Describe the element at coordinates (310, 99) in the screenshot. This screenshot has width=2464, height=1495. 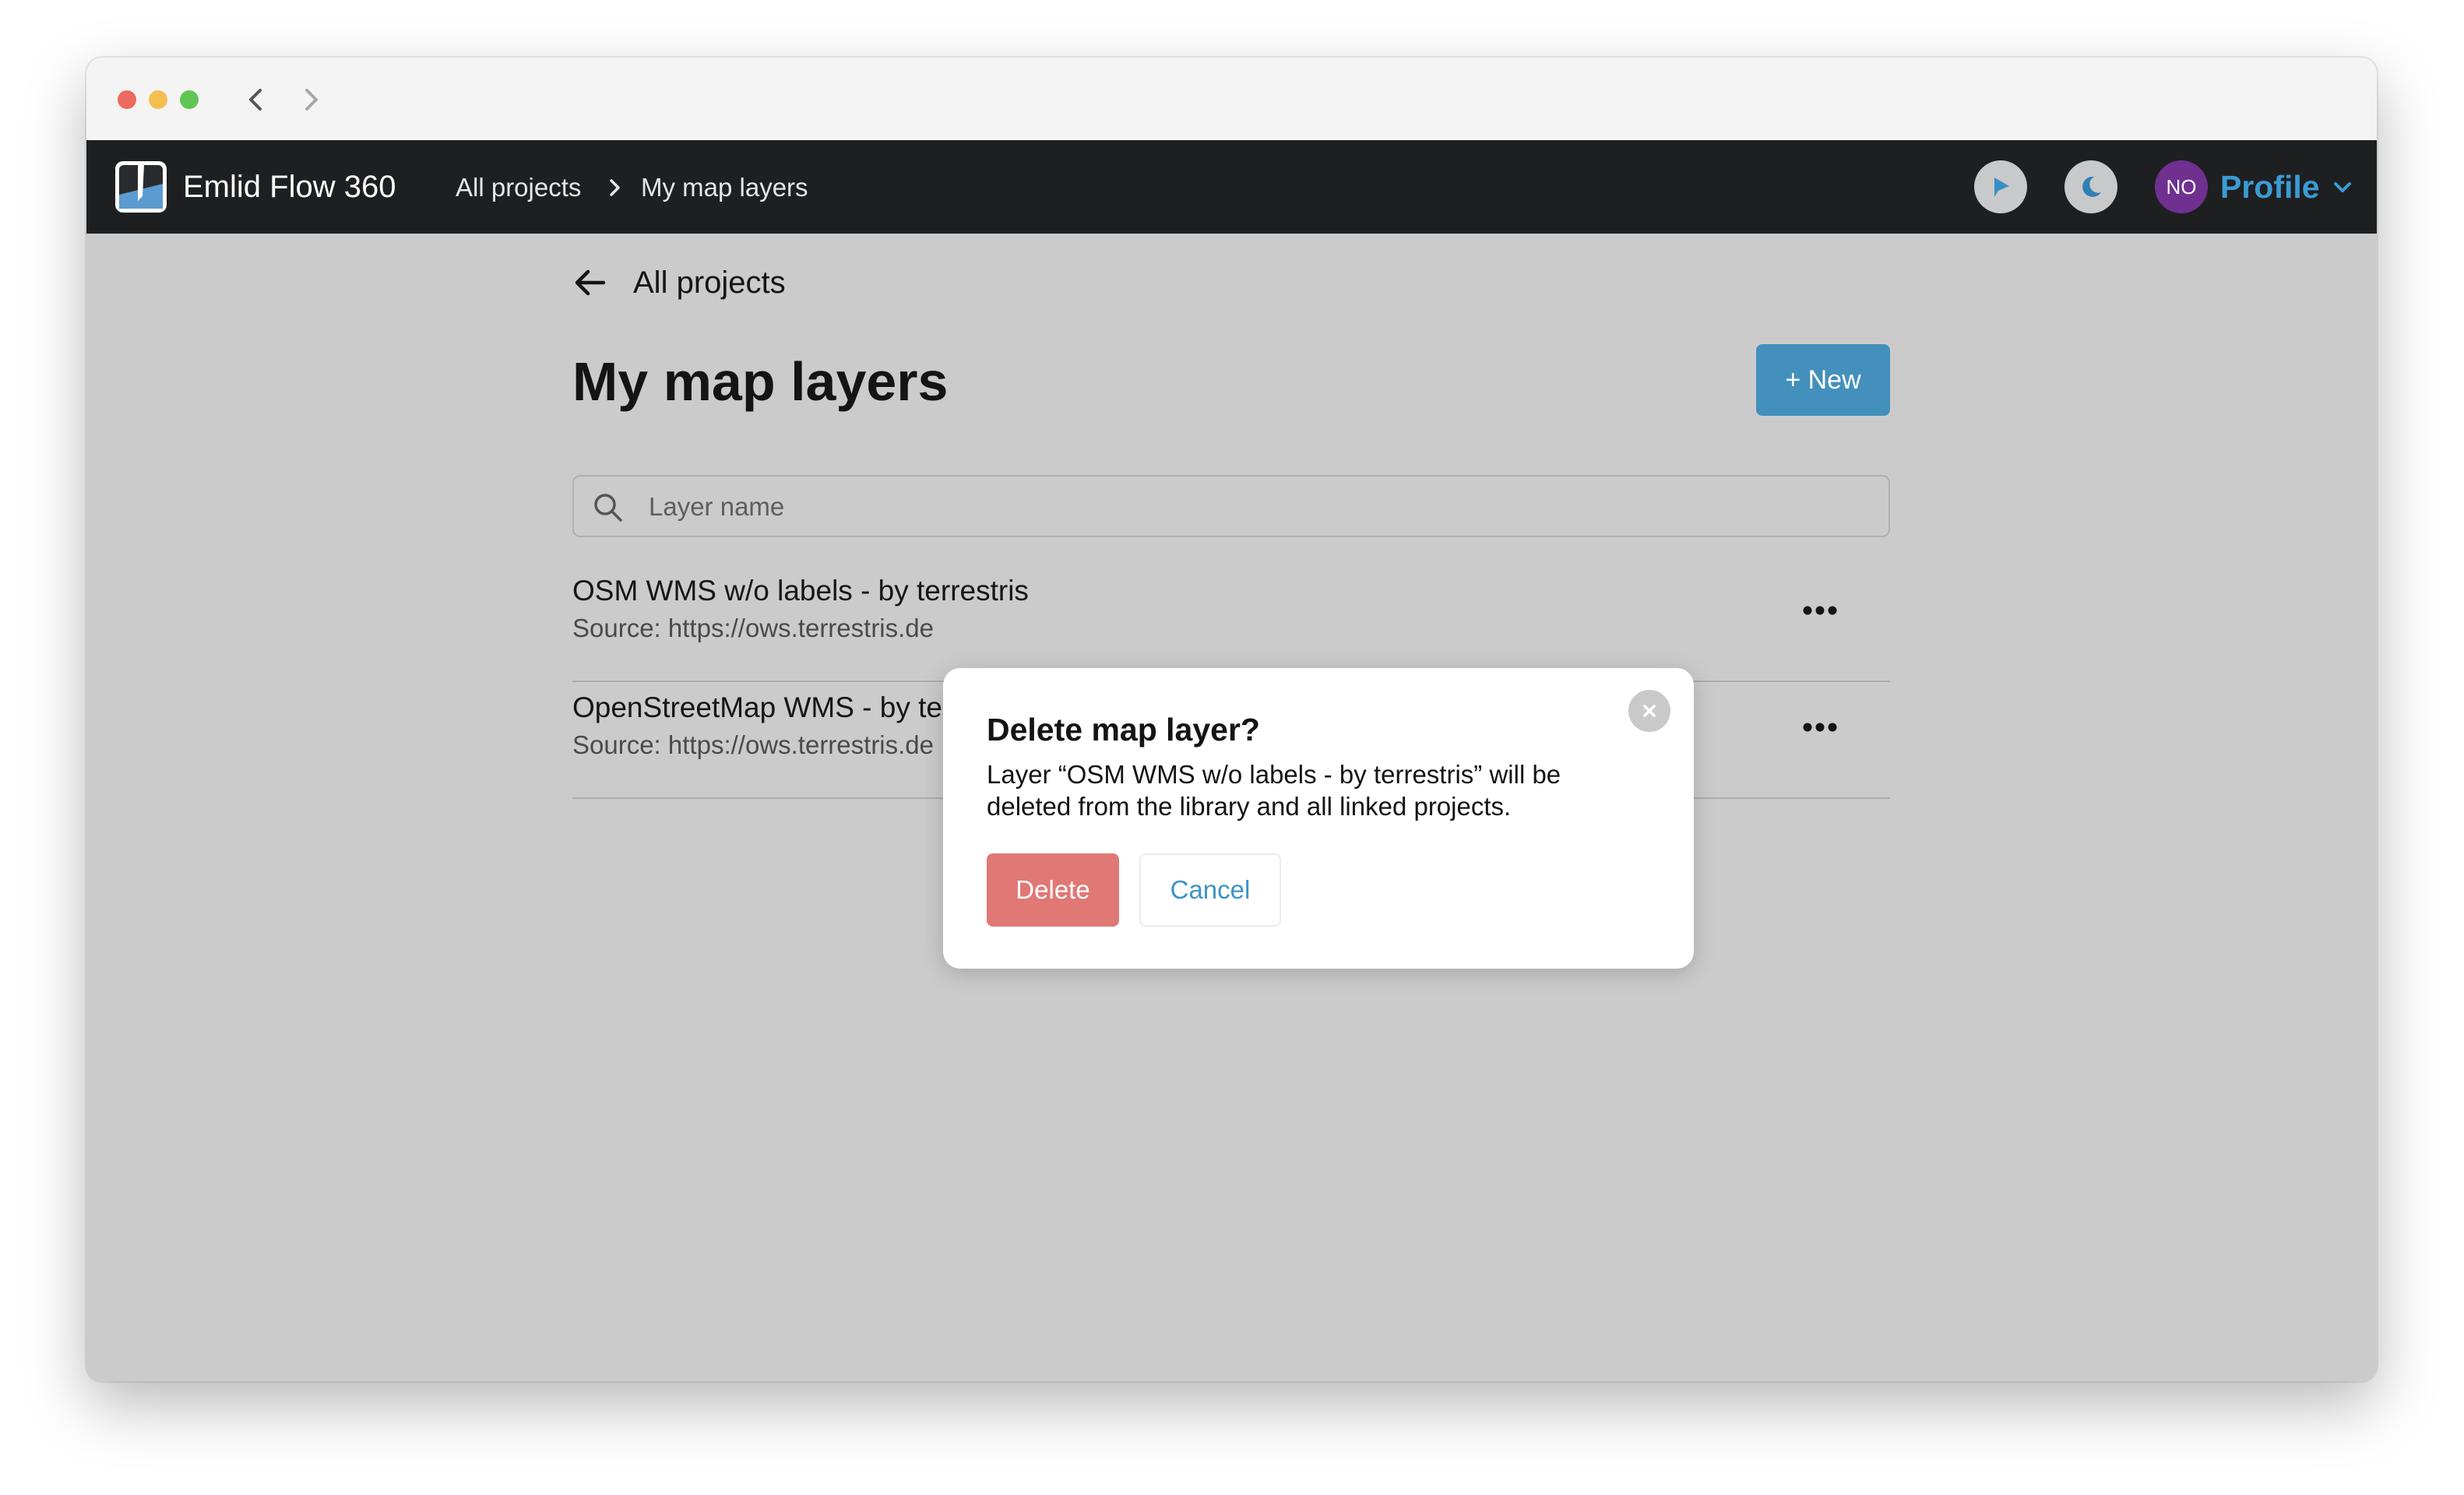
I see `nav-forward-icon` at that location.